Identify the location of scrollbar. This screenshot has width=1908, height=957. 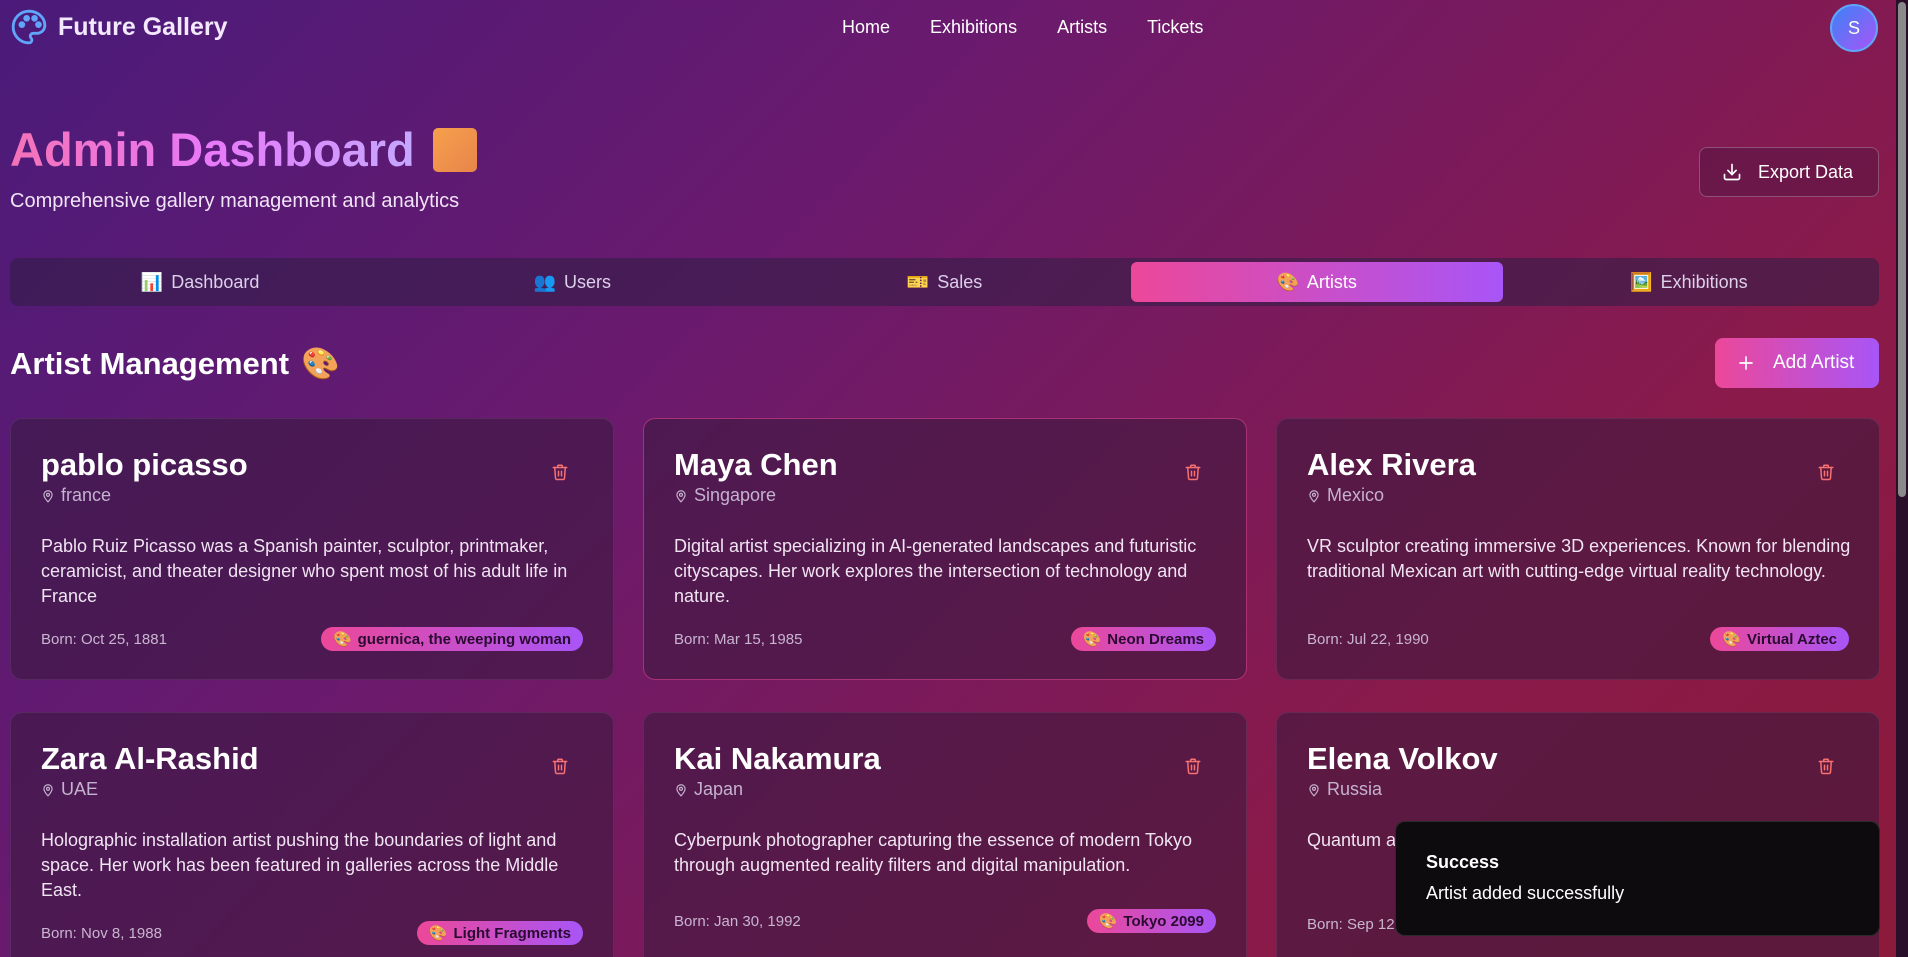
(1902, 478).